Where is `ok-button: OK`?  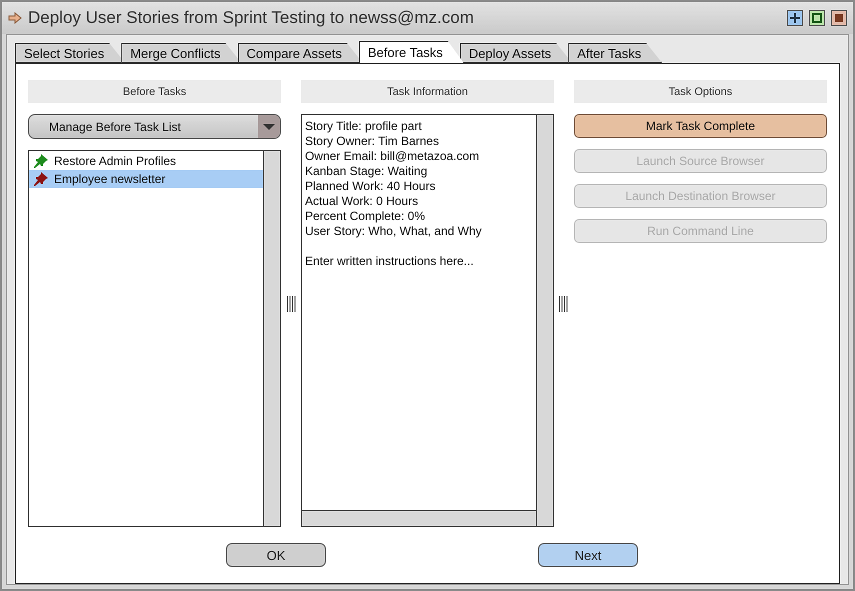 ok-button: OK is located at coordinates (276, 555).